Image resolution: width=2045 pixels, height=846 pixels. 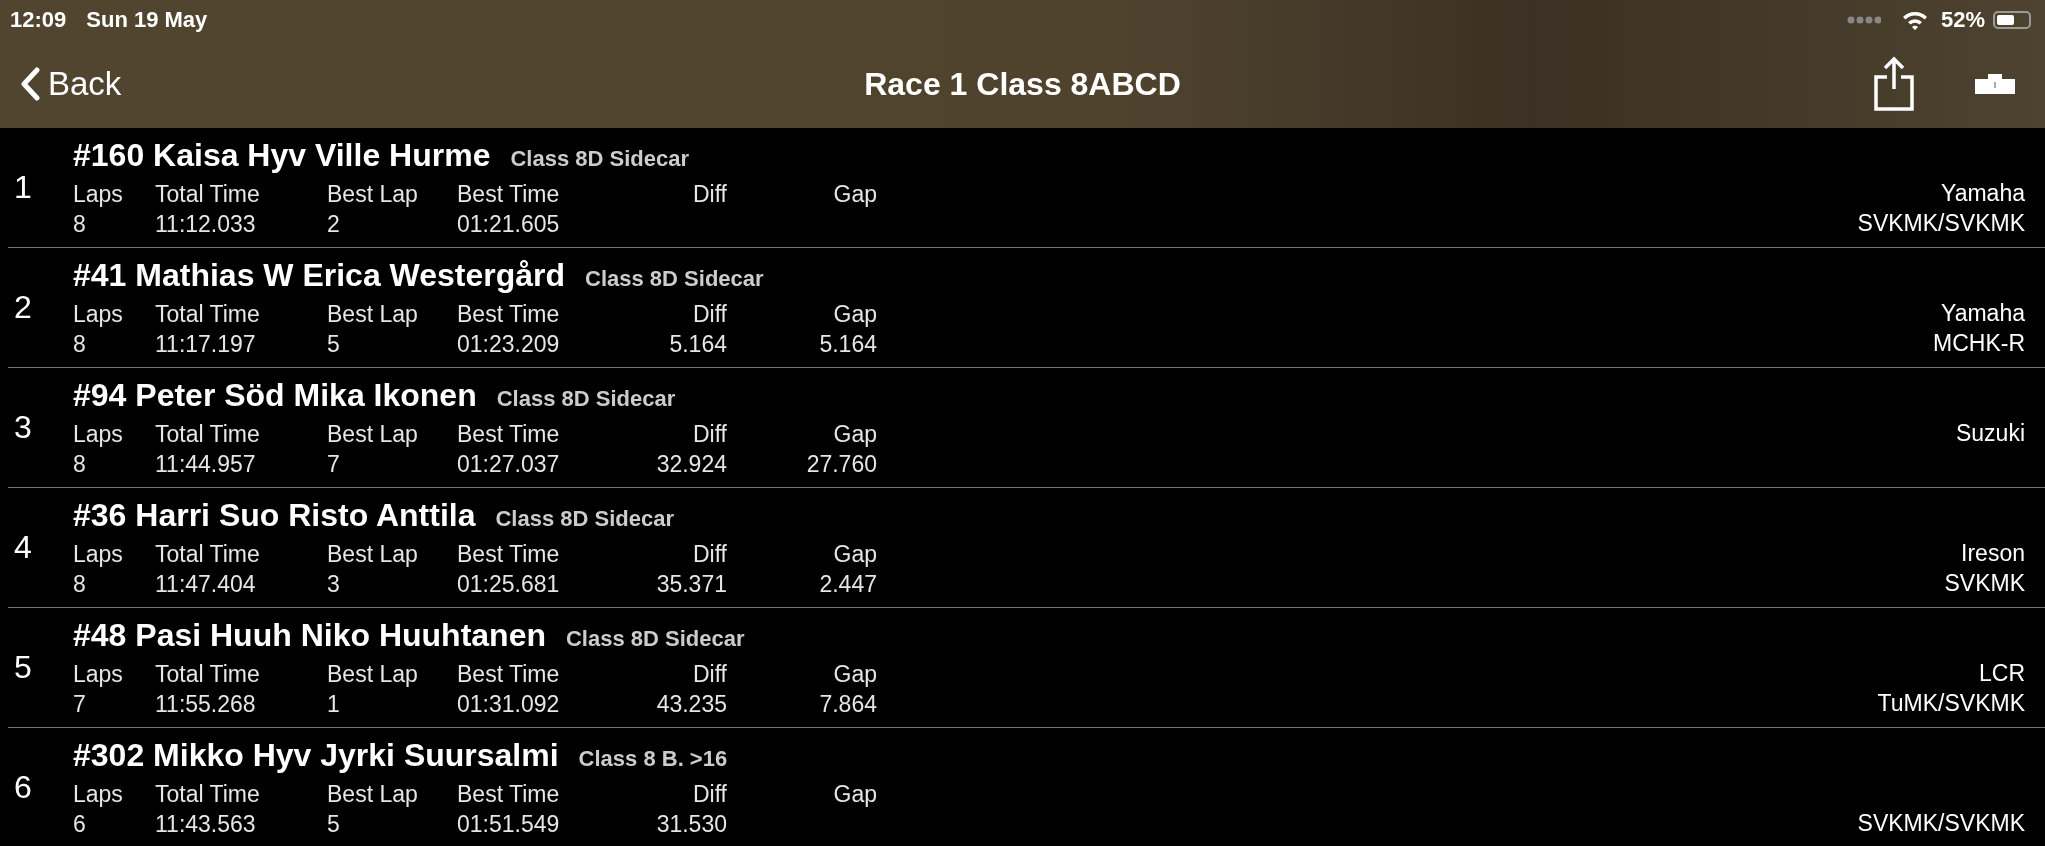 I want to click on entry-name: #36 Harri Suo Risto Anttila, so click(x=274, y=515).